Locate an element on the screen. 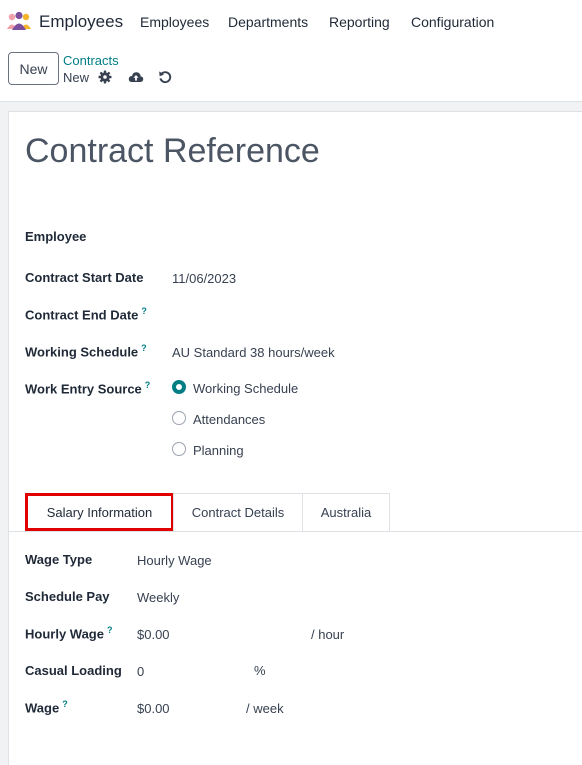 The height and width of the screenshot is (765, 582). radio-attendances is located at coordinates (179, 418).